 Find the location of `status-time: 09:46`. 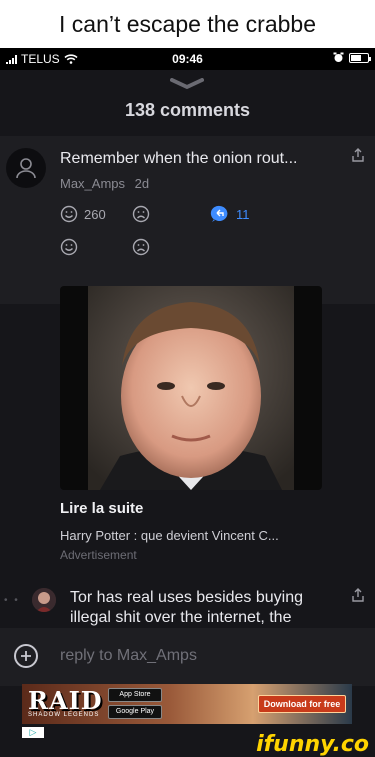

status-time: 09:46 is located at coordinates (187, 59).